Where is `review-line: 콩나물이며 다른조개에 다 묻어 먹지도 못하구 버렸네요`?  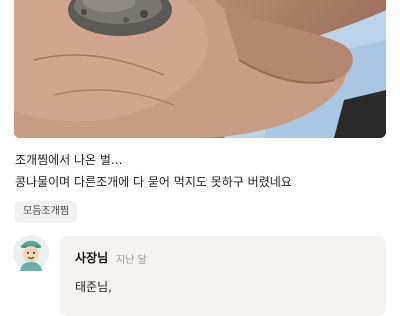 review-line: 콩나물이며 다른조개에 다 묻어 먹지도 못하구 버렸네요 is located at coordinates (153, 182).